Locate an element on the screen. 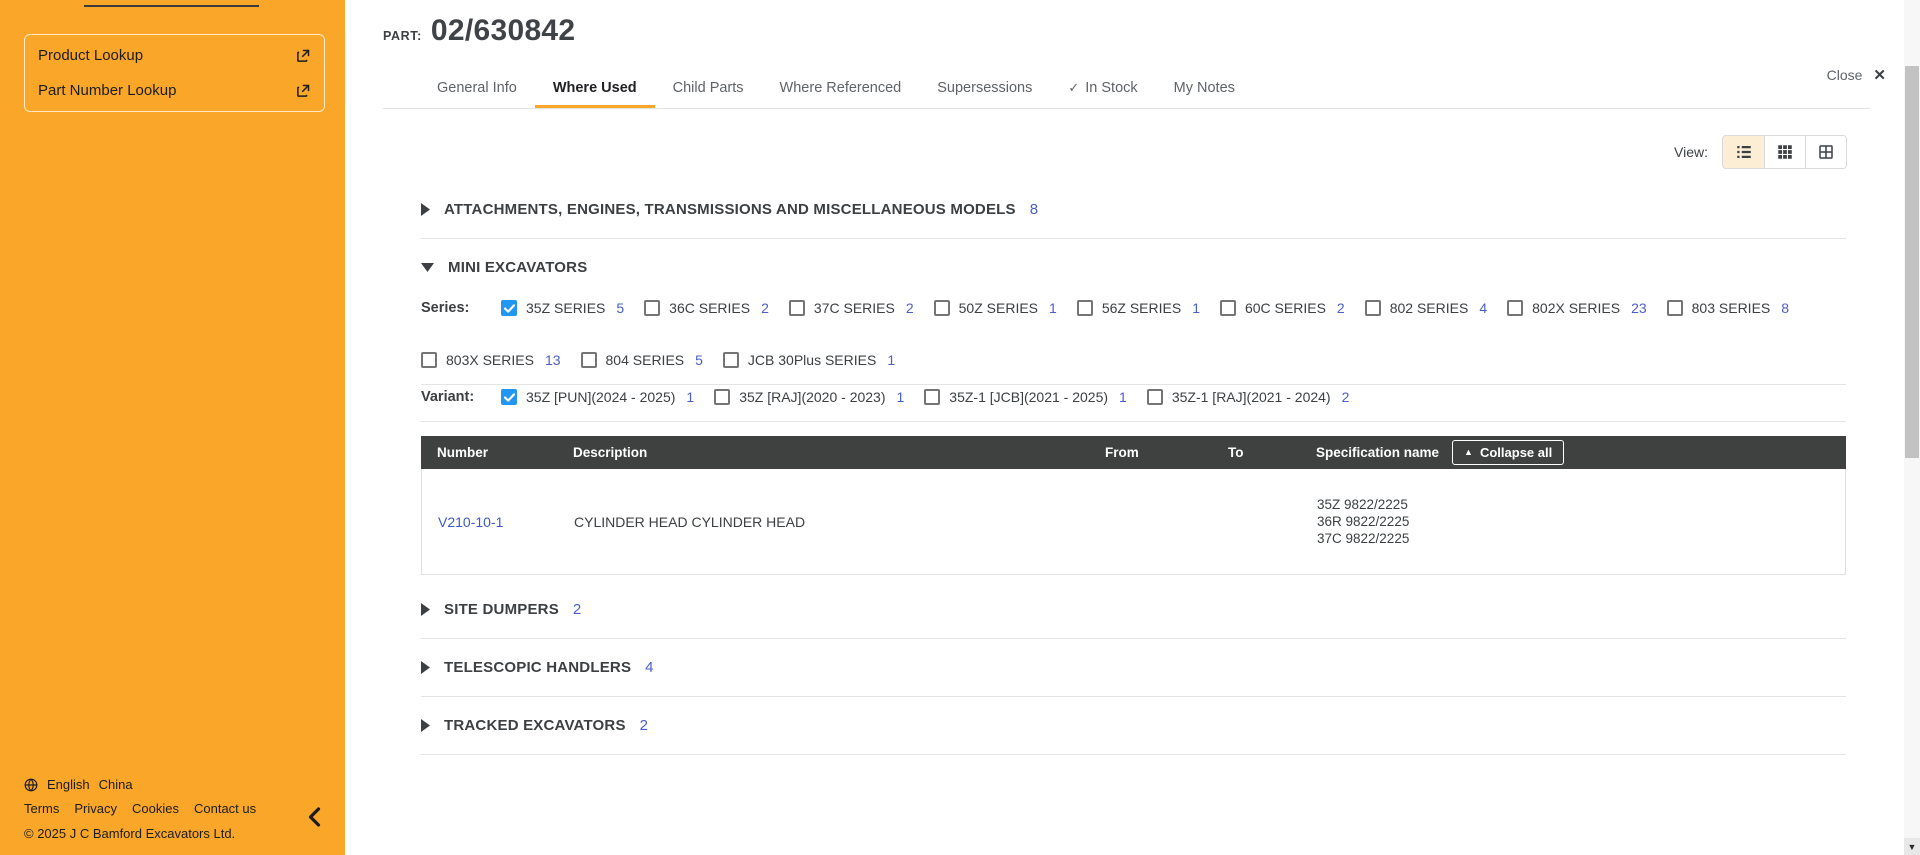 This screenshot has width=1920, height=855. section-mini-excavators: MINI EXCAVATORS is located at coordinates (1133, 267).